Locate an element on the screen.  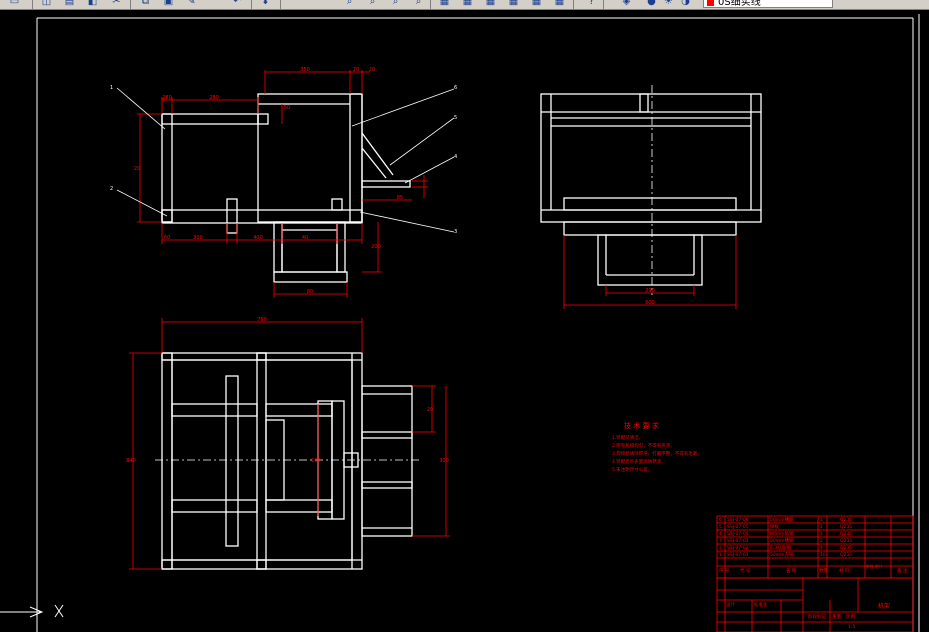
preview-icon: ◧ is located at coordinates (92, 4).